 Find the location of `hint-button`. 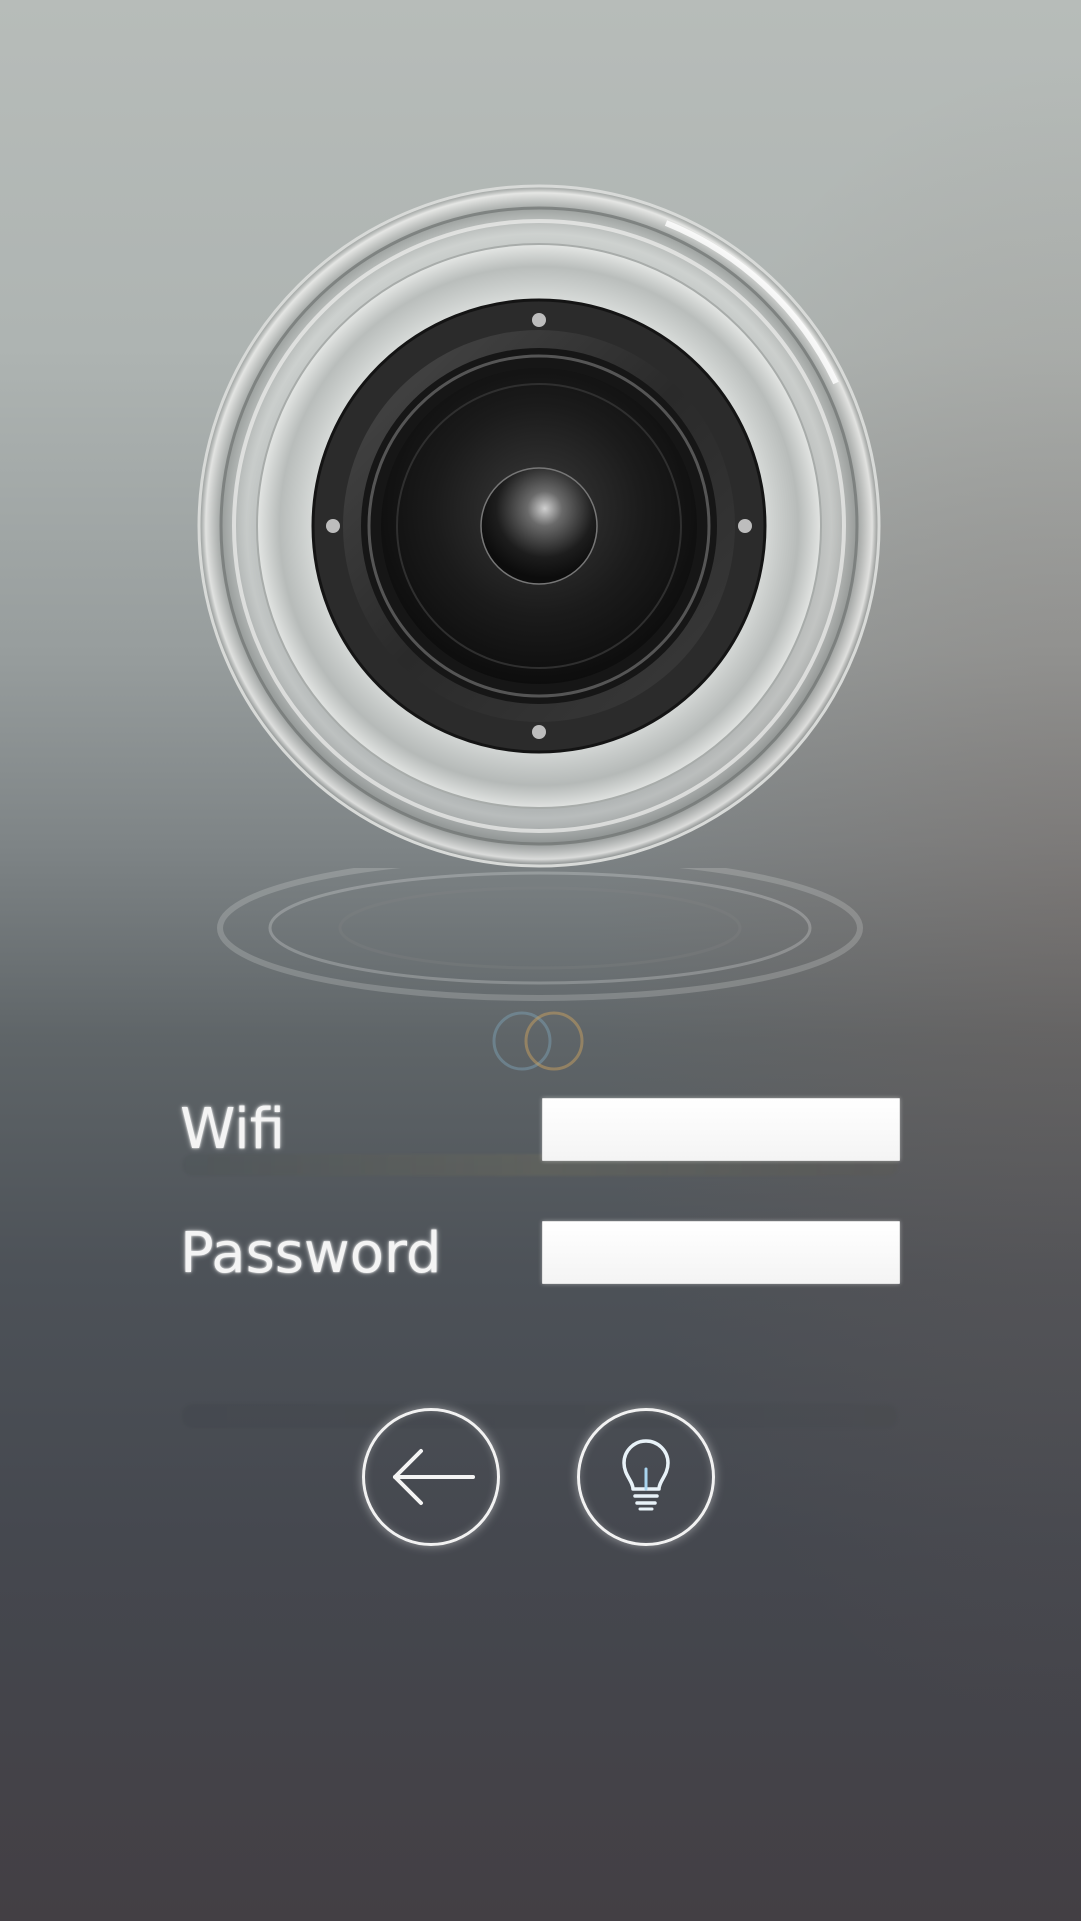

hint-button is located at coordinates (646, 1477).